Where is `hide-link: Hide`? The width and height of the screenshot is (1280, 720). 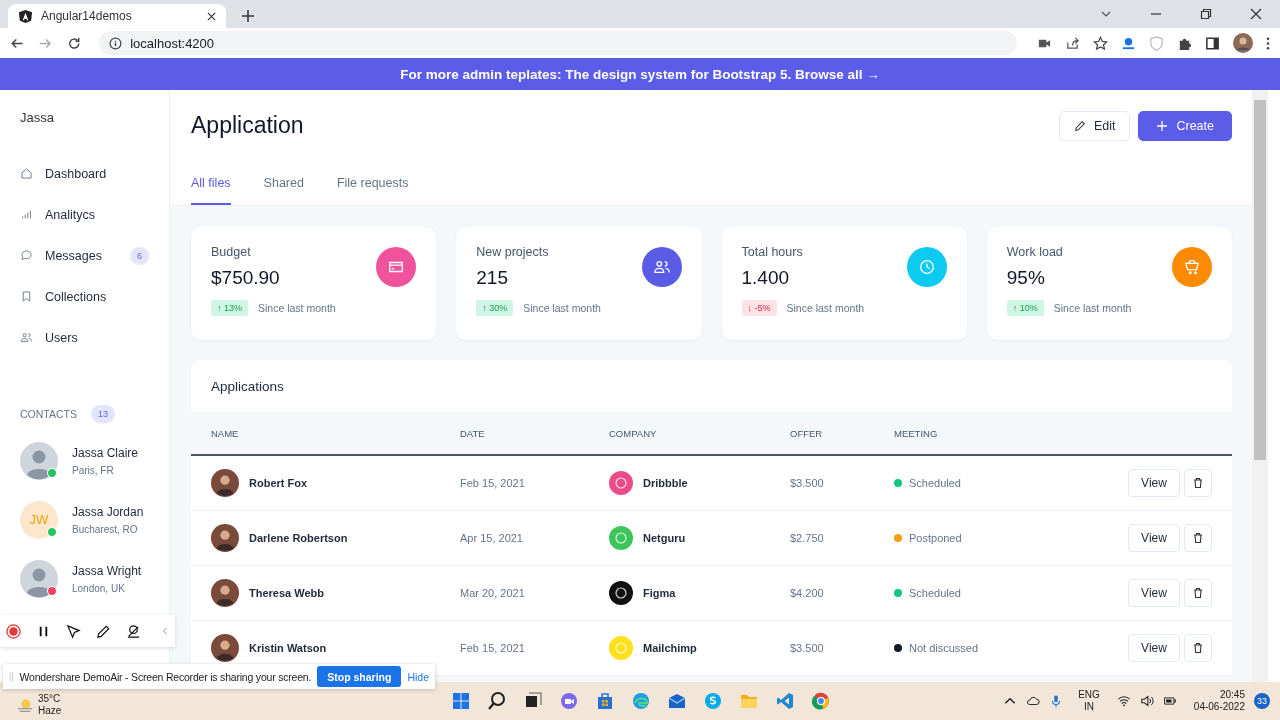 hide-link: Hide is located at coordinates (418, 676).